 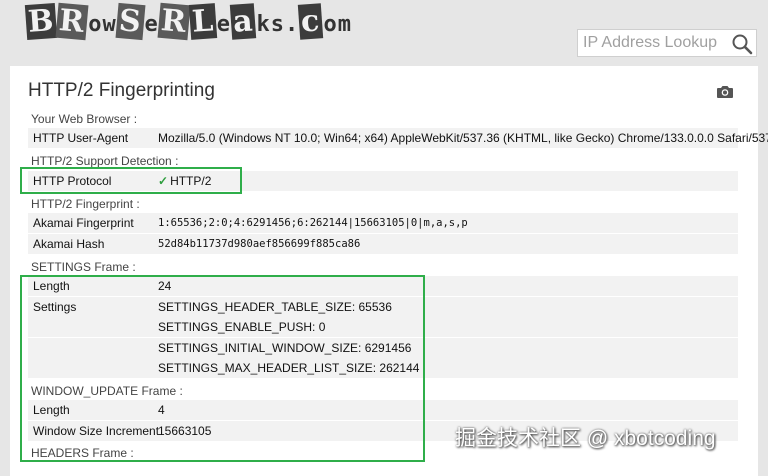 I want to click on camera-icon, so click(x=725, y=91).